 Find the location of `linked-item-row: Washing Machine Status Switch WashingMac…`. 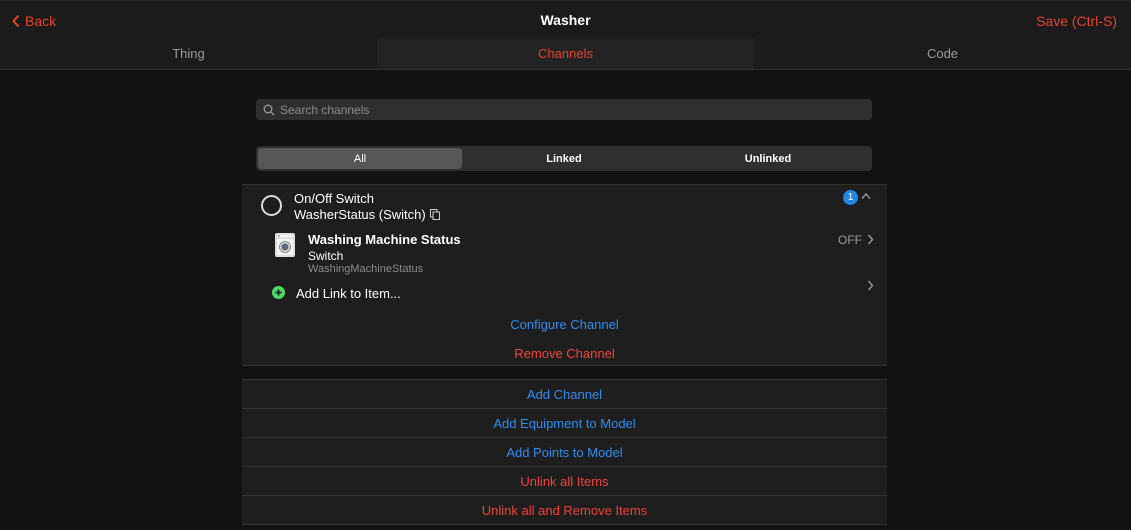

linked-item-row: Washing Machine Status Switch WashingMac… is located at coordinates (575, 254).